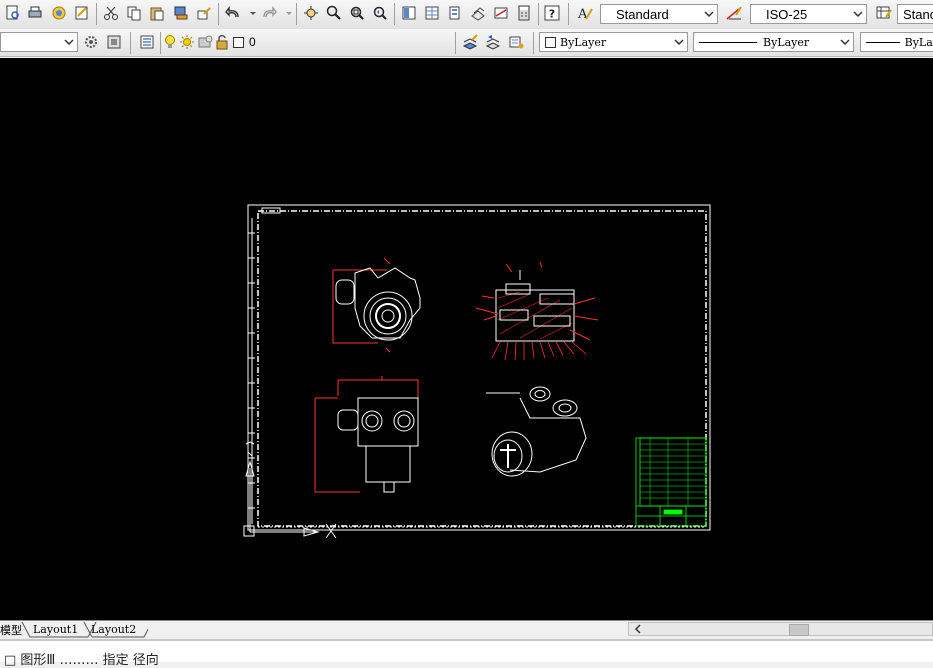  What do you see at coordinates (204, 13) in the screenshot?
I see `block-editor-icon` at bounding box center [204, 13].